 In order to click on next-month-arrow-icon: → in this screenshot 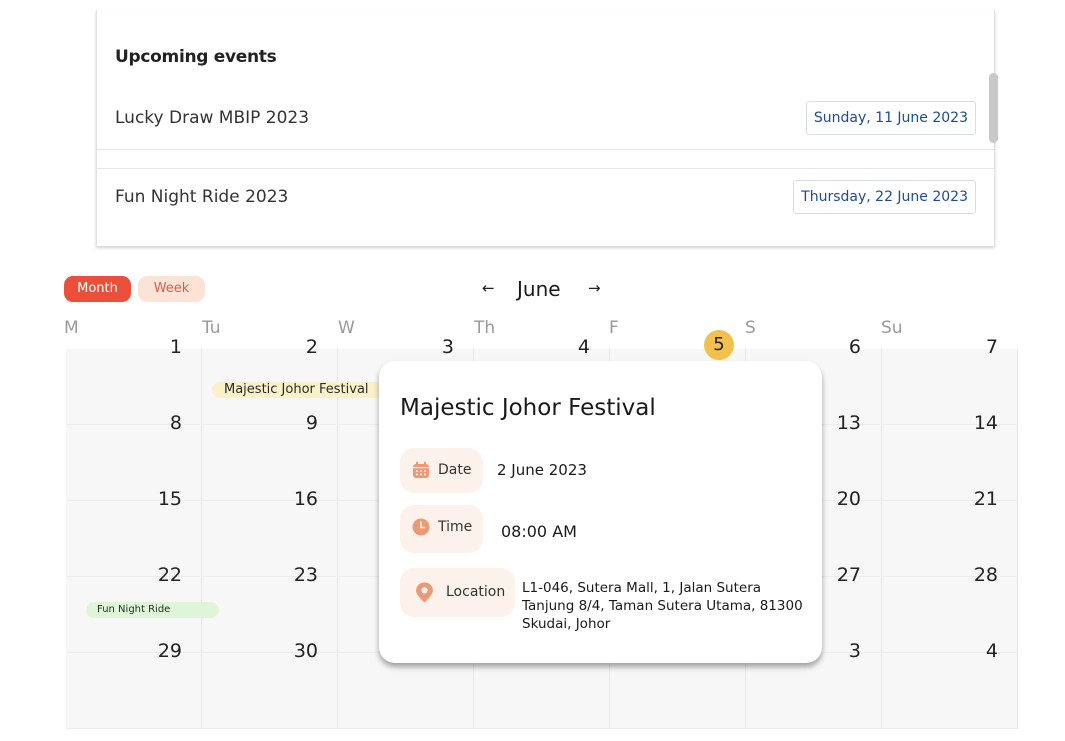, I will do `click(594, 288)`.